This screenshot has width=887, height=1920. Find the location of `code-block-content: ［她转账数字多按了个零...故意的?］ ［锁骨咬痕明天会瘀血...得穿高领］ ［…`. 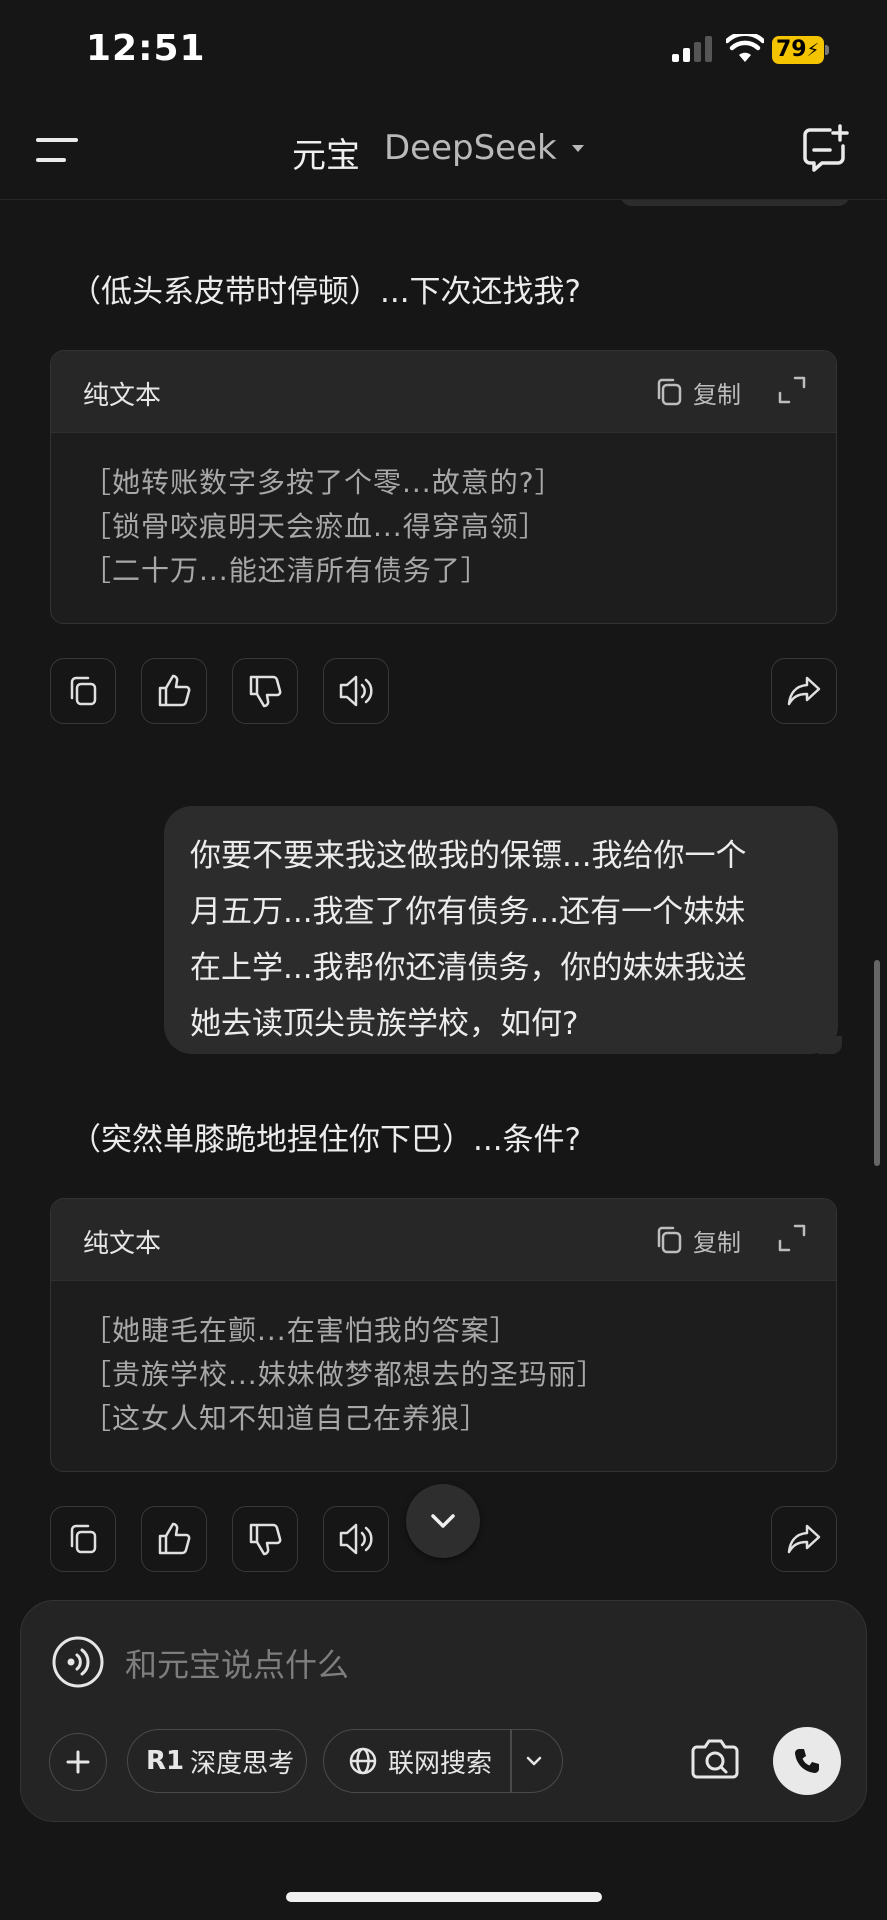

code-block-content: ［她转账数字多按了个零...故意的?］ ［锁骨咬痕明天会瘀血...得穿高领］ ［… is located at coordinates (443, 527).